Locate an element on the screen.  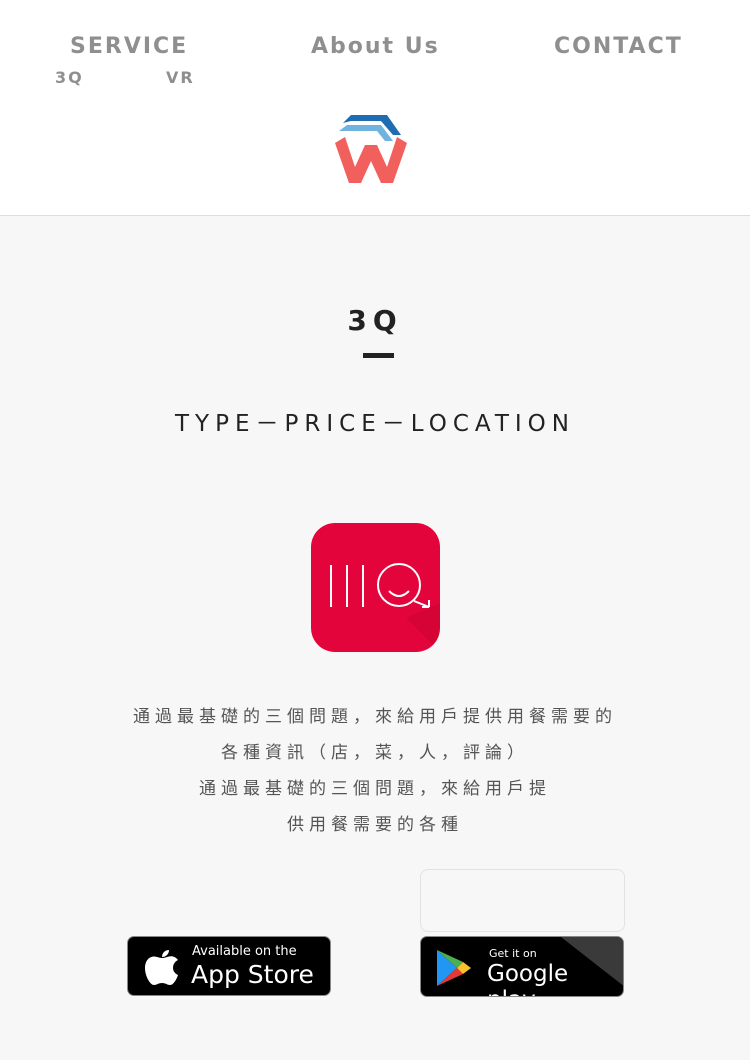
section-title: 3Q is located at coordinates (375, 320).